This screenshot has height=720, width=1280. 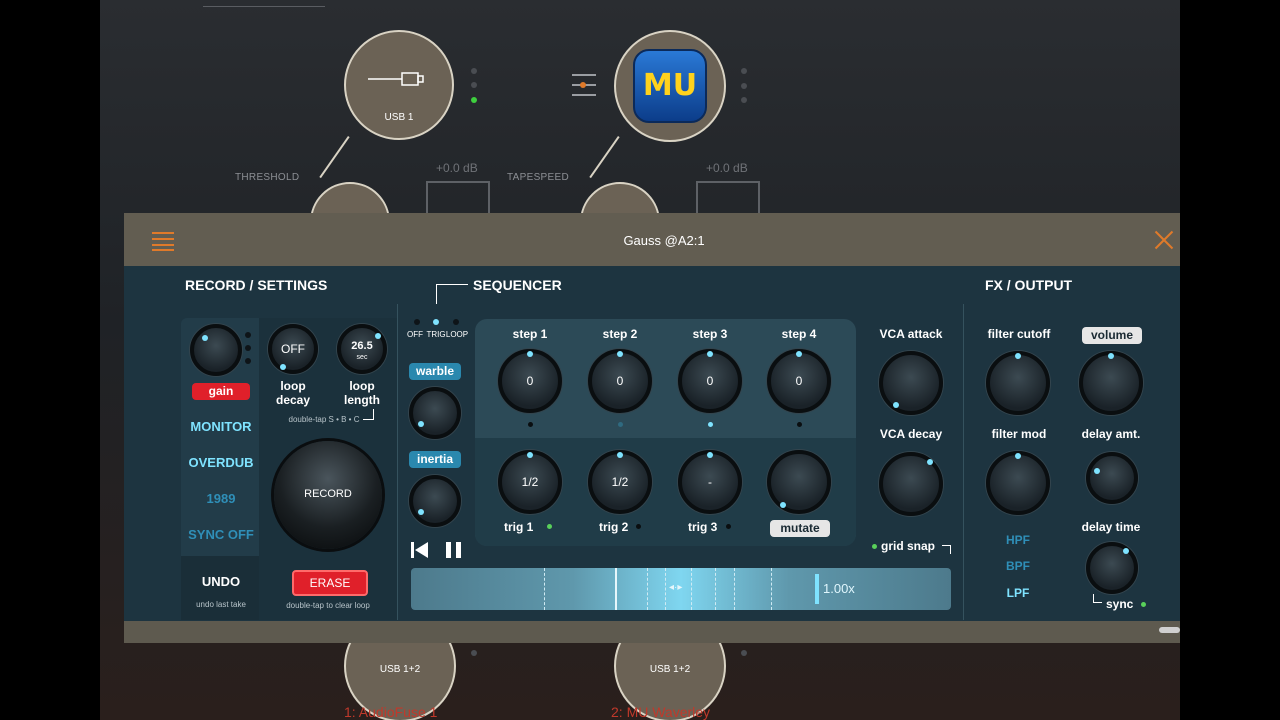 I want to click on filter-mod-label: filter mod, so click(x=1019, y=434).